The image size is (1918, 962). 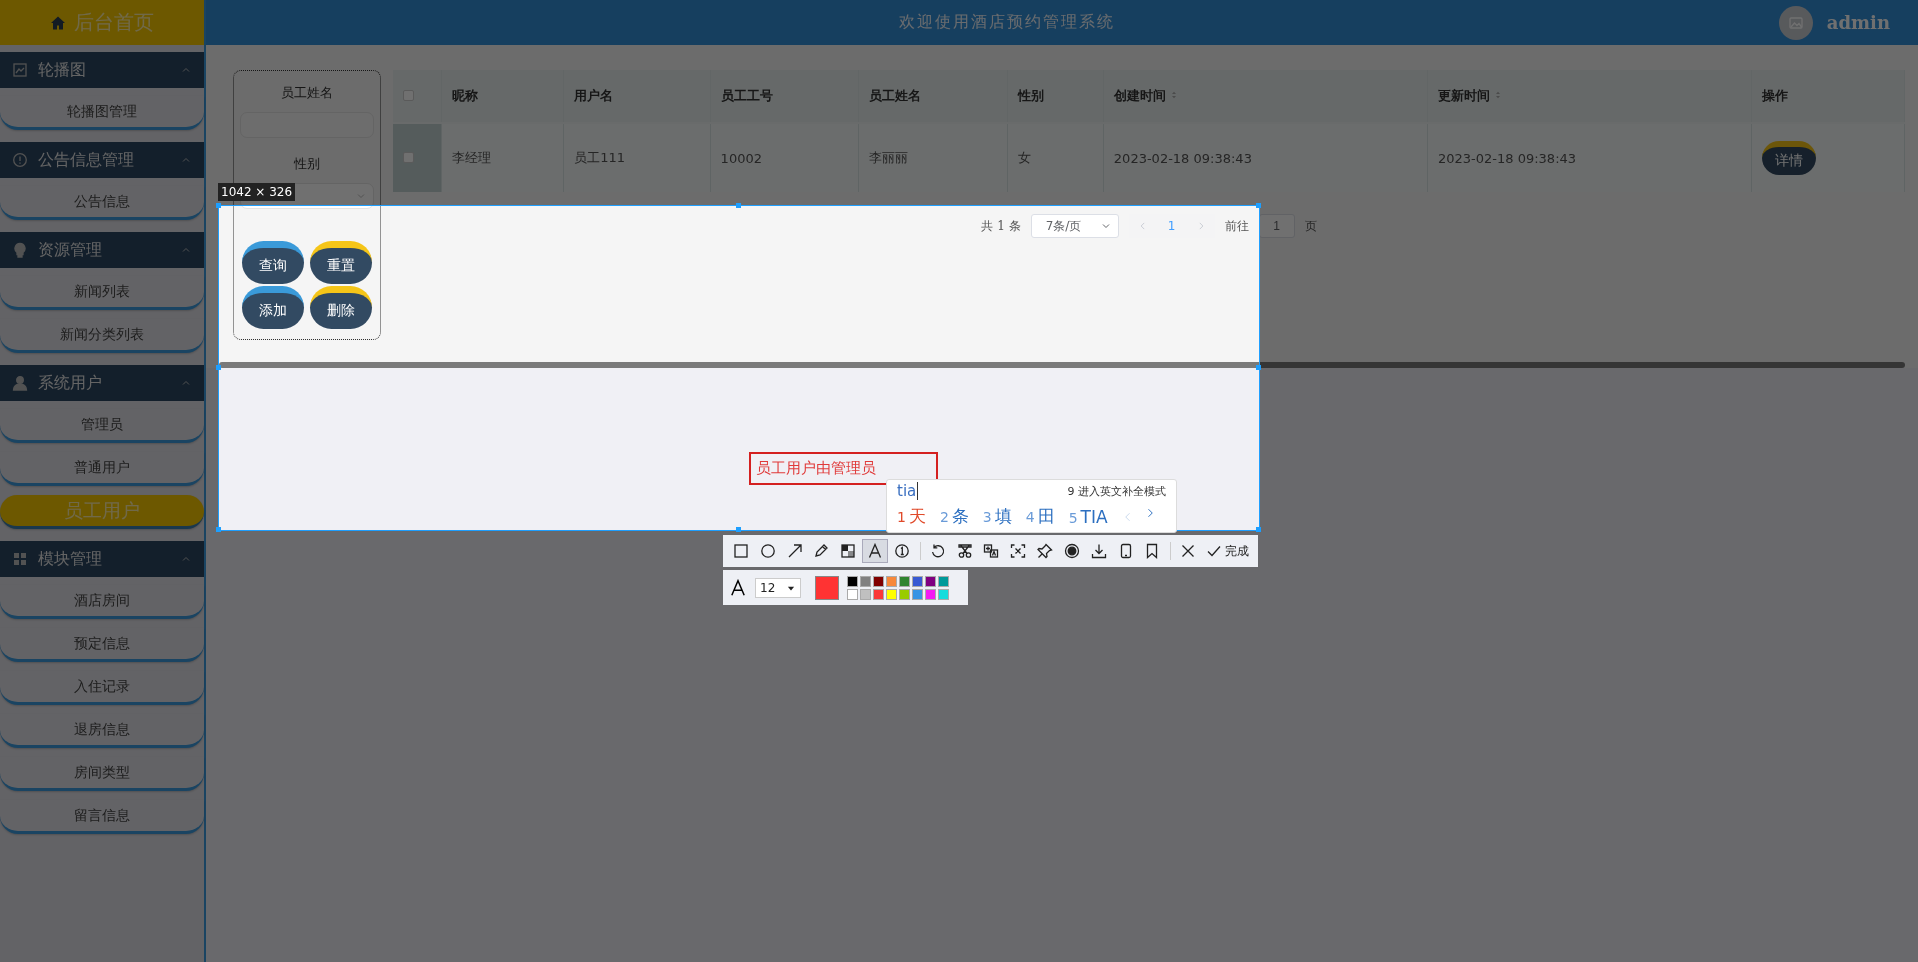 What do you see at coordinates (1464, 95) in the screenshot?
I see `column-header: 更新时间` at bounding box center [1464, 95].